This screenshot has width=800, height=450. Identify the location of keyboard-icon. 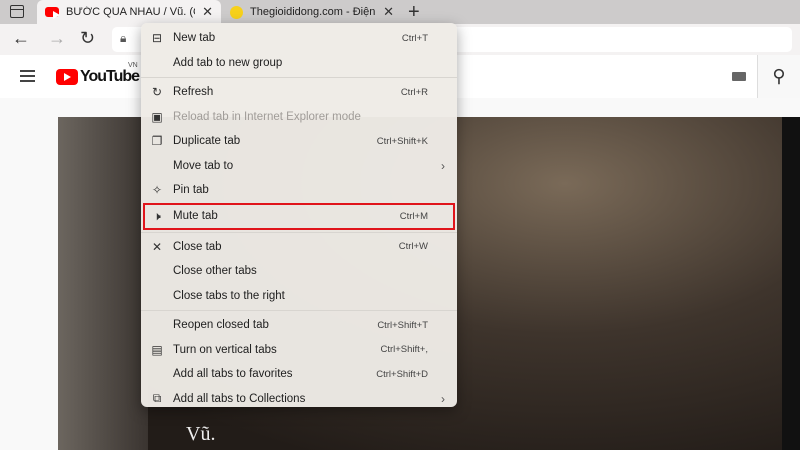
(739, 76).